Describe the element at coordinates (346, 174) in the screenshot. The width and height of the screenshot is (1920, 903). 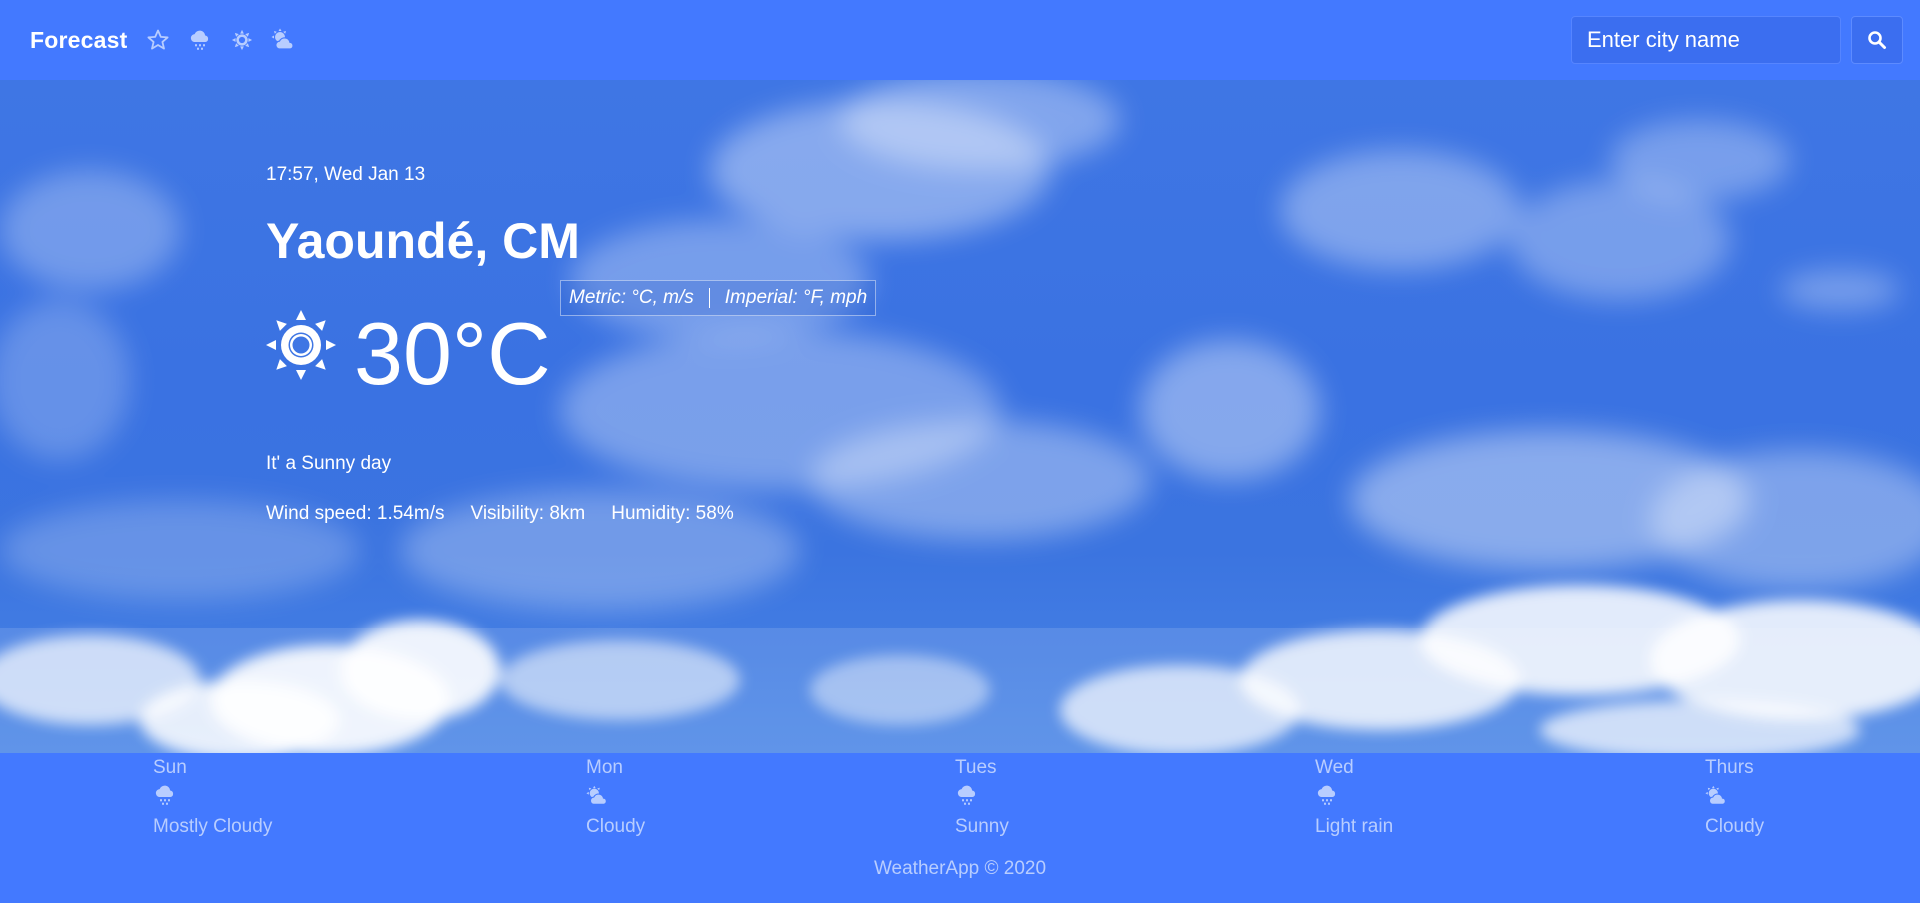
I see `current-datetime: 17:57, Wed Jan 13` at that location.